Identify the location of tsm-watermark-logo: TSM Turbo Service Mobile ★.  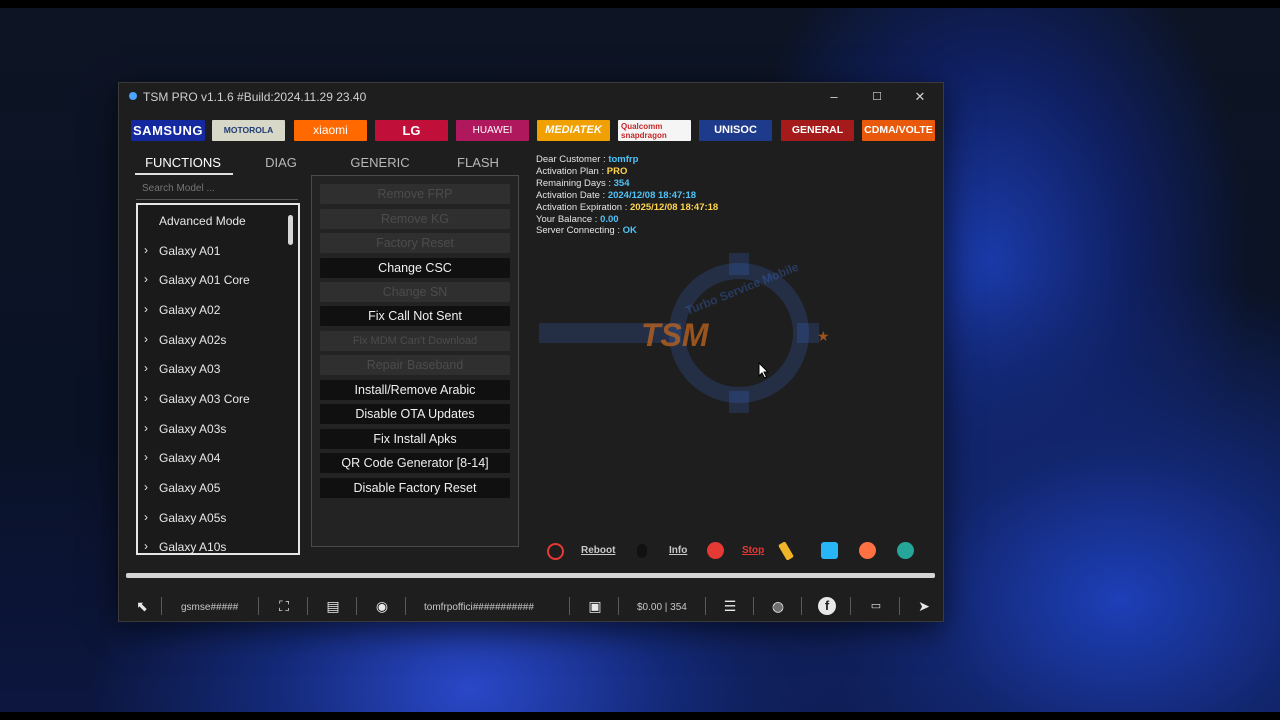
(684, 333).